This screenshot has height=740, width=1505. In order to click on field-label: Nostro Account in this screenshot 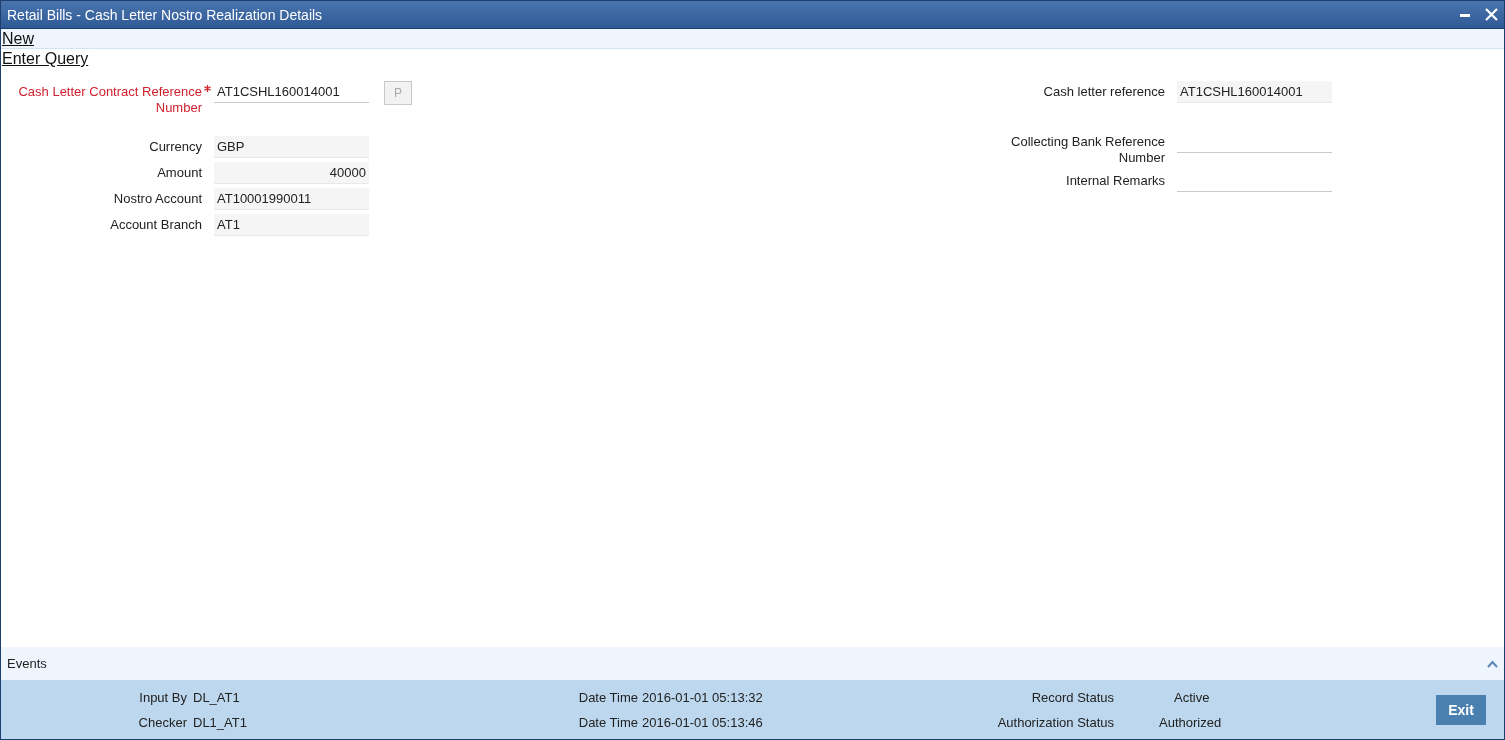, I will do `click(157, 198)`.